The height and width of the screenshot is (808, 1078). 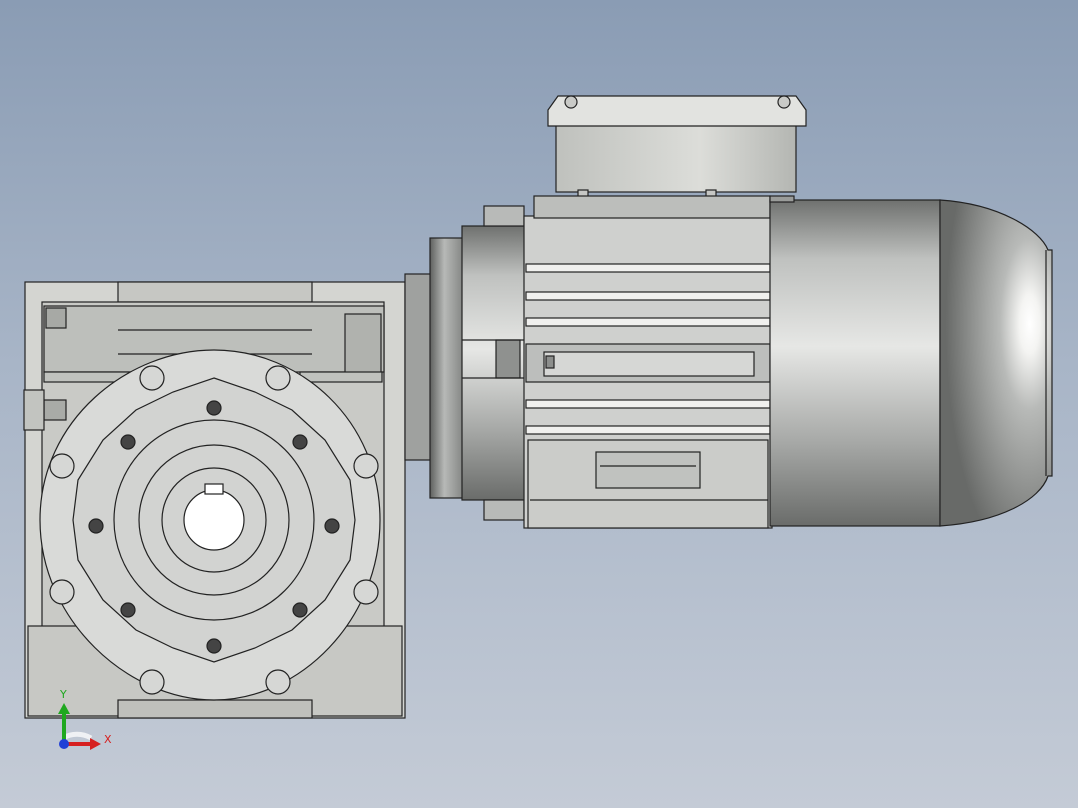 What do you see at coordinates (63, 694) in the screenshot?
I see `y-axis-label: Y` at bounding box center [63, 694].